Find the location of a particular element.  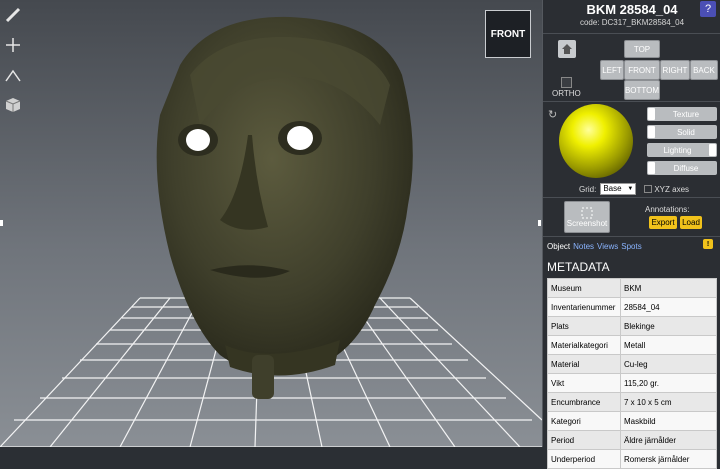

texture-toggle: Texture is located at coordinates (682, 114).